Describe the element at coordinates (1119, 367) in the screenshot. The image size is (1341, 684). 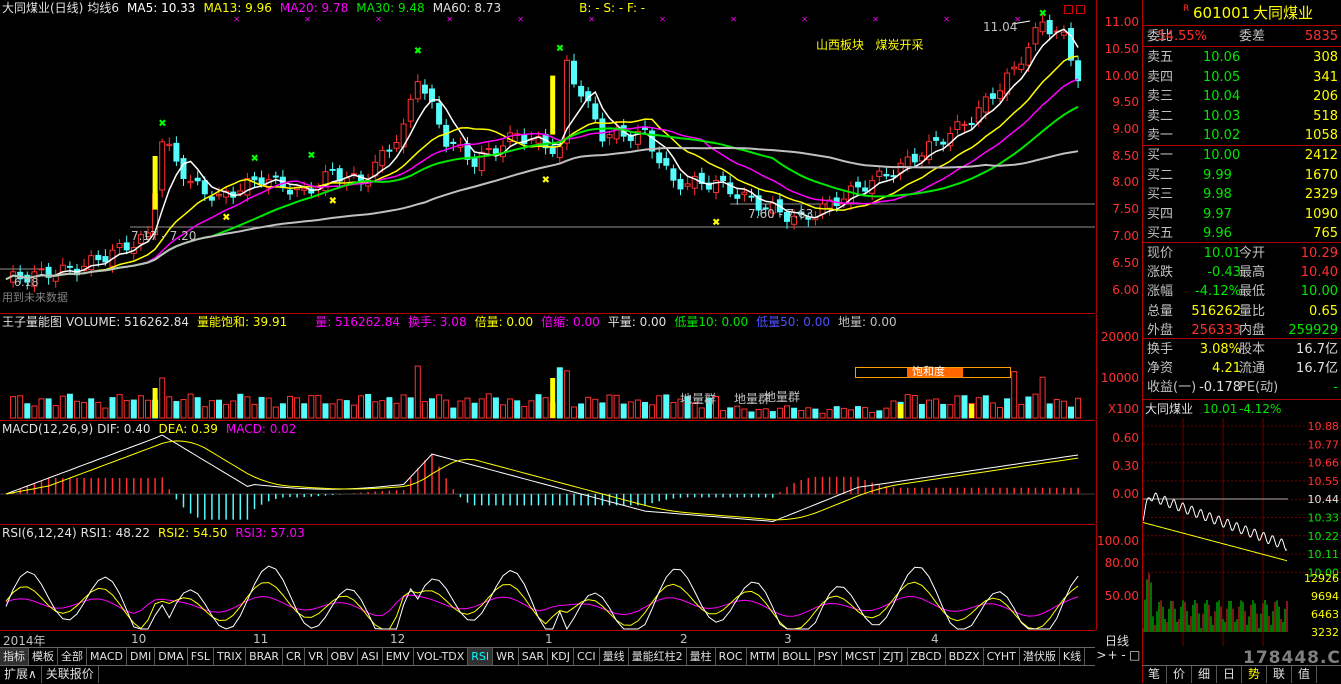
I see `volume-axis: 20000 10000 X100` at that location.